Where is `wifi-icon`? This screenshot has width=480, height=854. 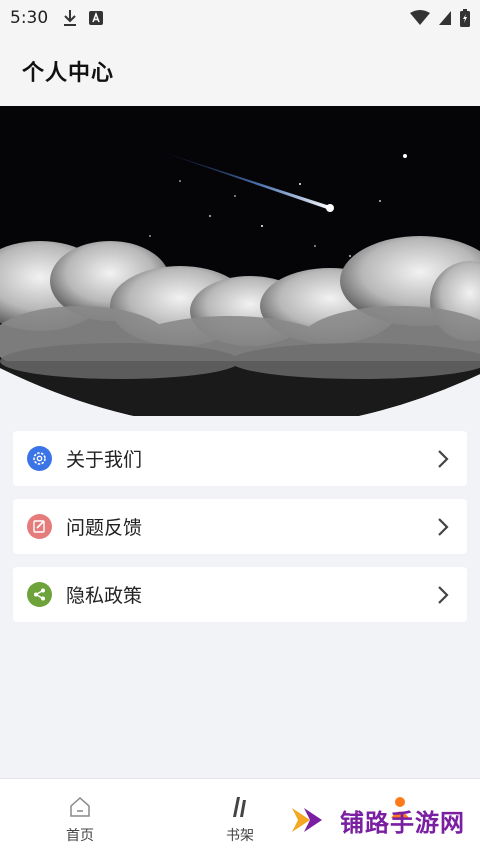
wifi-icon is located at coordinates (420, 17).